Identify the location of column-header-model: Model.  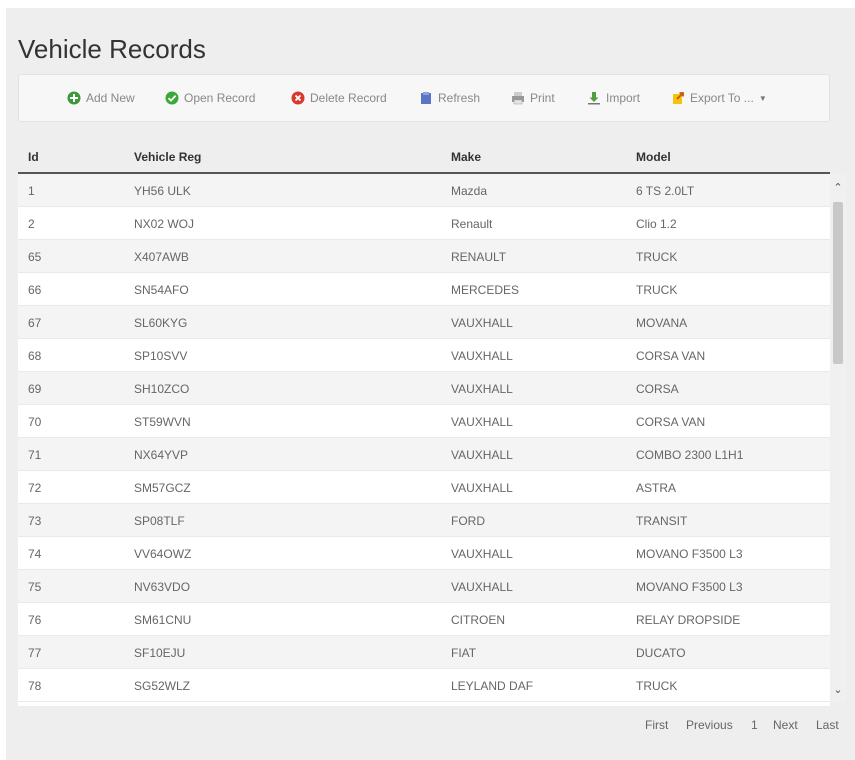
(653, 157).